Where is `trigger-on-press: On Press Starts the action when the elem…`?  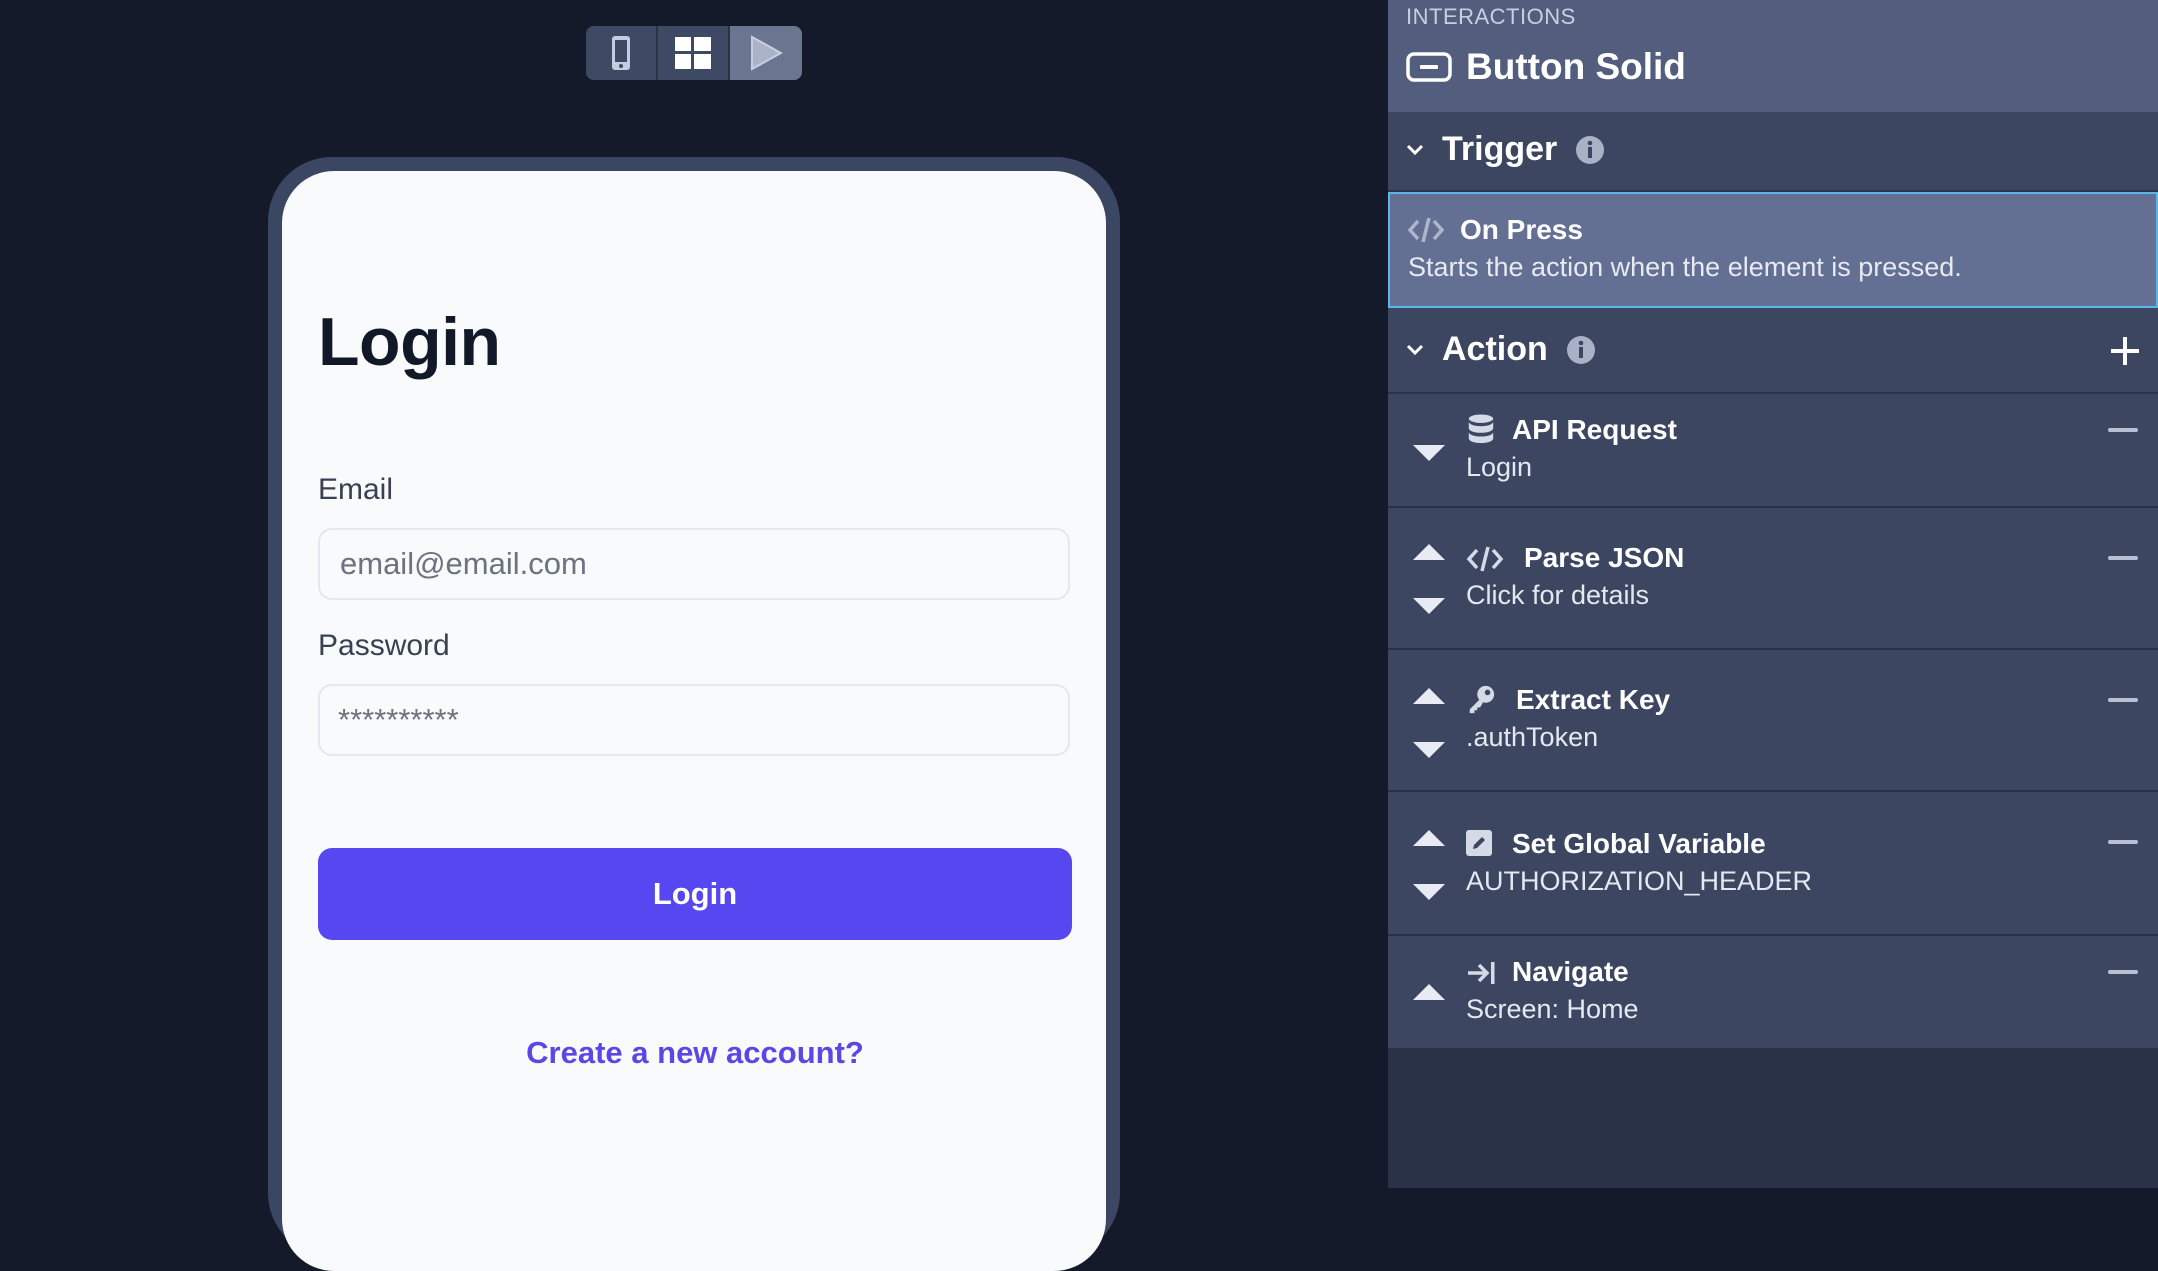 trigger-on-press: On Press Starts the action when the elem… is located at coordinates (1773, 250).